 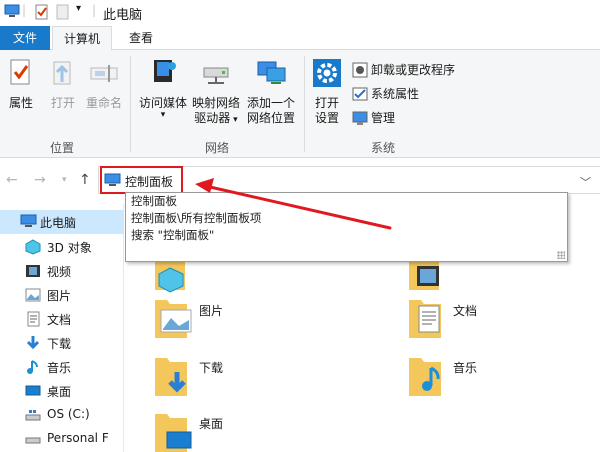 I want to click on open-settings-label-1: 打开, so click(x=326, y=103).